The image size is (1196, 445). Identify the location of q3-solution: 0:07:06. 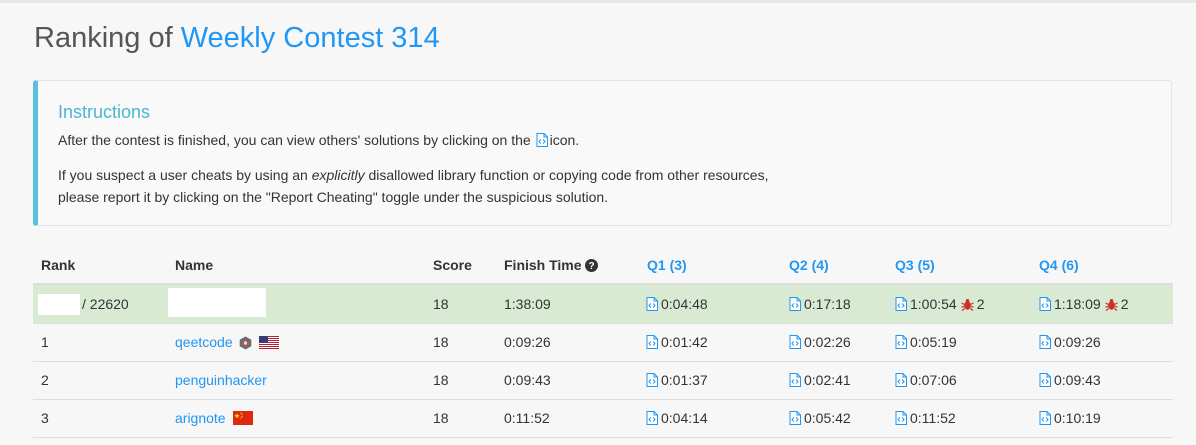
(926, 380).